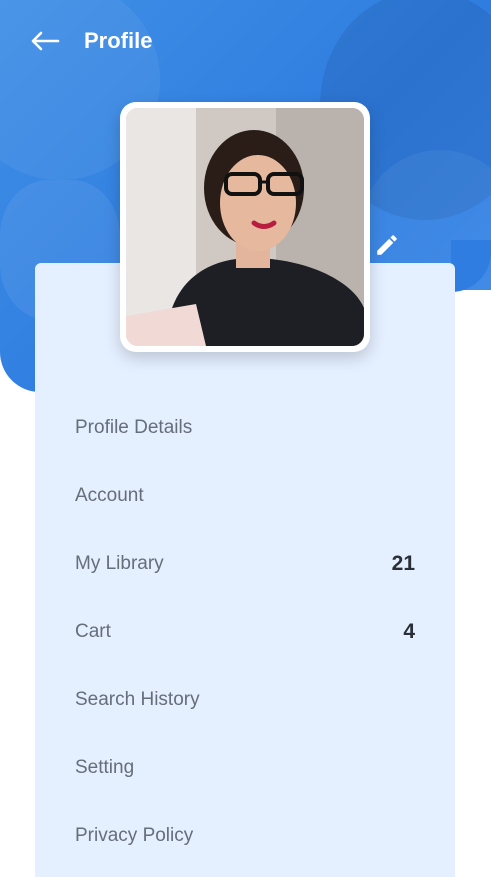 Image resolution: width=491 pixels, height=877 pixels. What do you see at coordinates (137, 699) in the screenshot?
I see `menu-item-label: Search History` at bounding box center [137, 699].